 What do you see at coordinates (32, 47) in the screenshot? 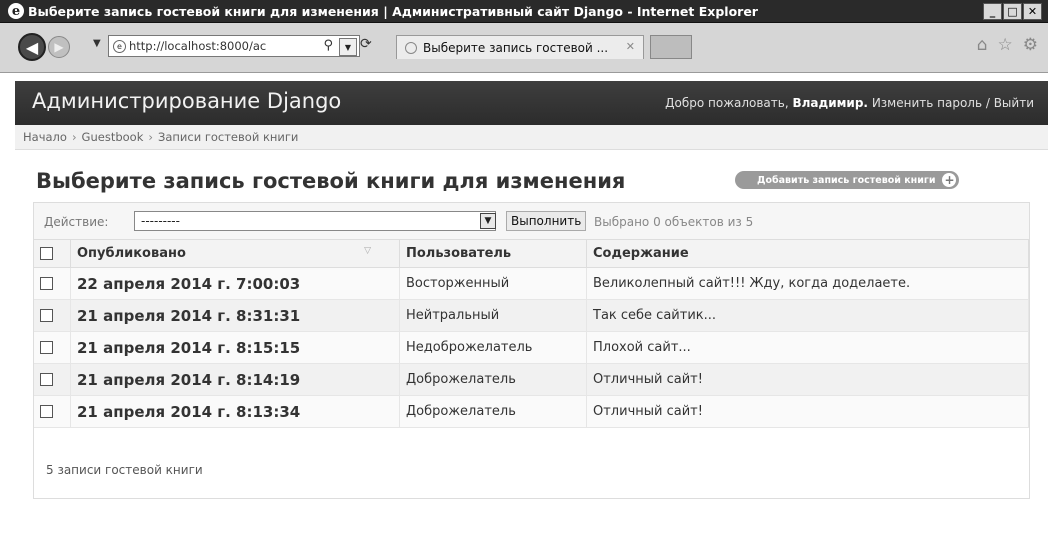
I see `back-arrow-icon: ◀` at bounding box center [32, 47].